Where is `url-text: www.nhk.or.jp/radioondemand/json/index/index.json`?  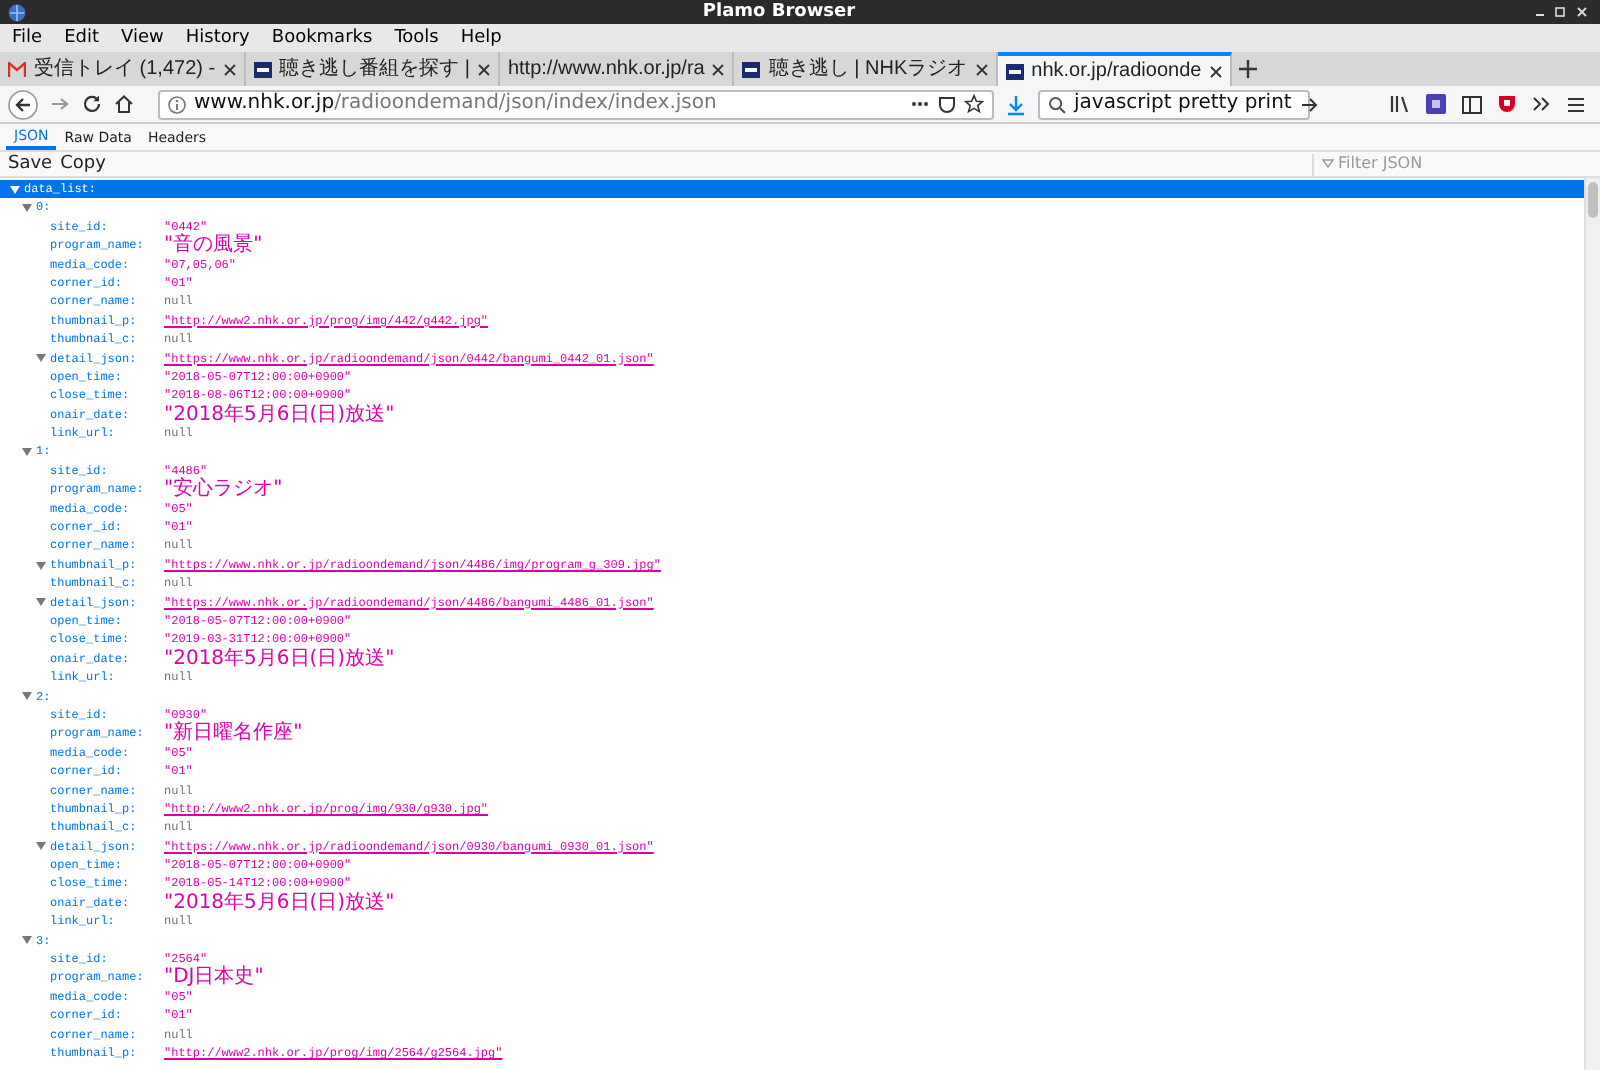
url-text: www.nhk.or.jp/radioondemand/json/index/index.json is located at coordinates (456, 104).